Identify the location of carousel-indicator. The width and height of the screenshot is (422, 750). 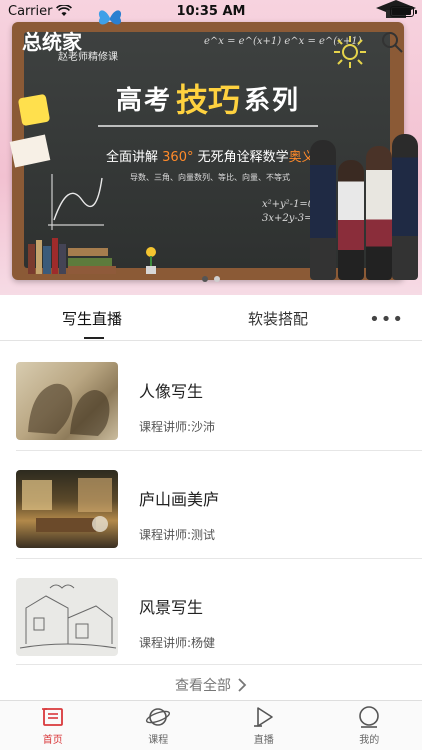
(211, 279).